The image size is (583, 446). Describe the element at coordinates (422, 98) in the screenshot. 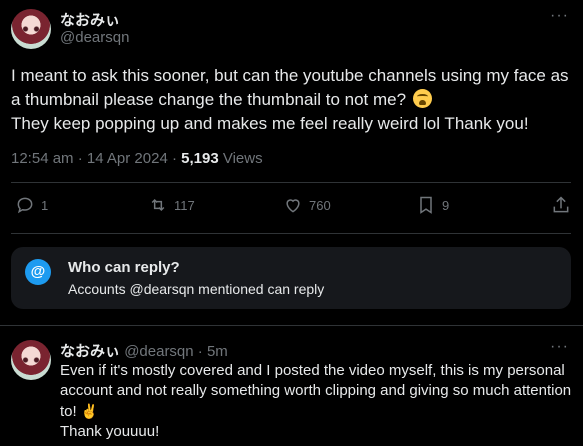

I see `loudly-crying-face-emoji-icon` at that location.